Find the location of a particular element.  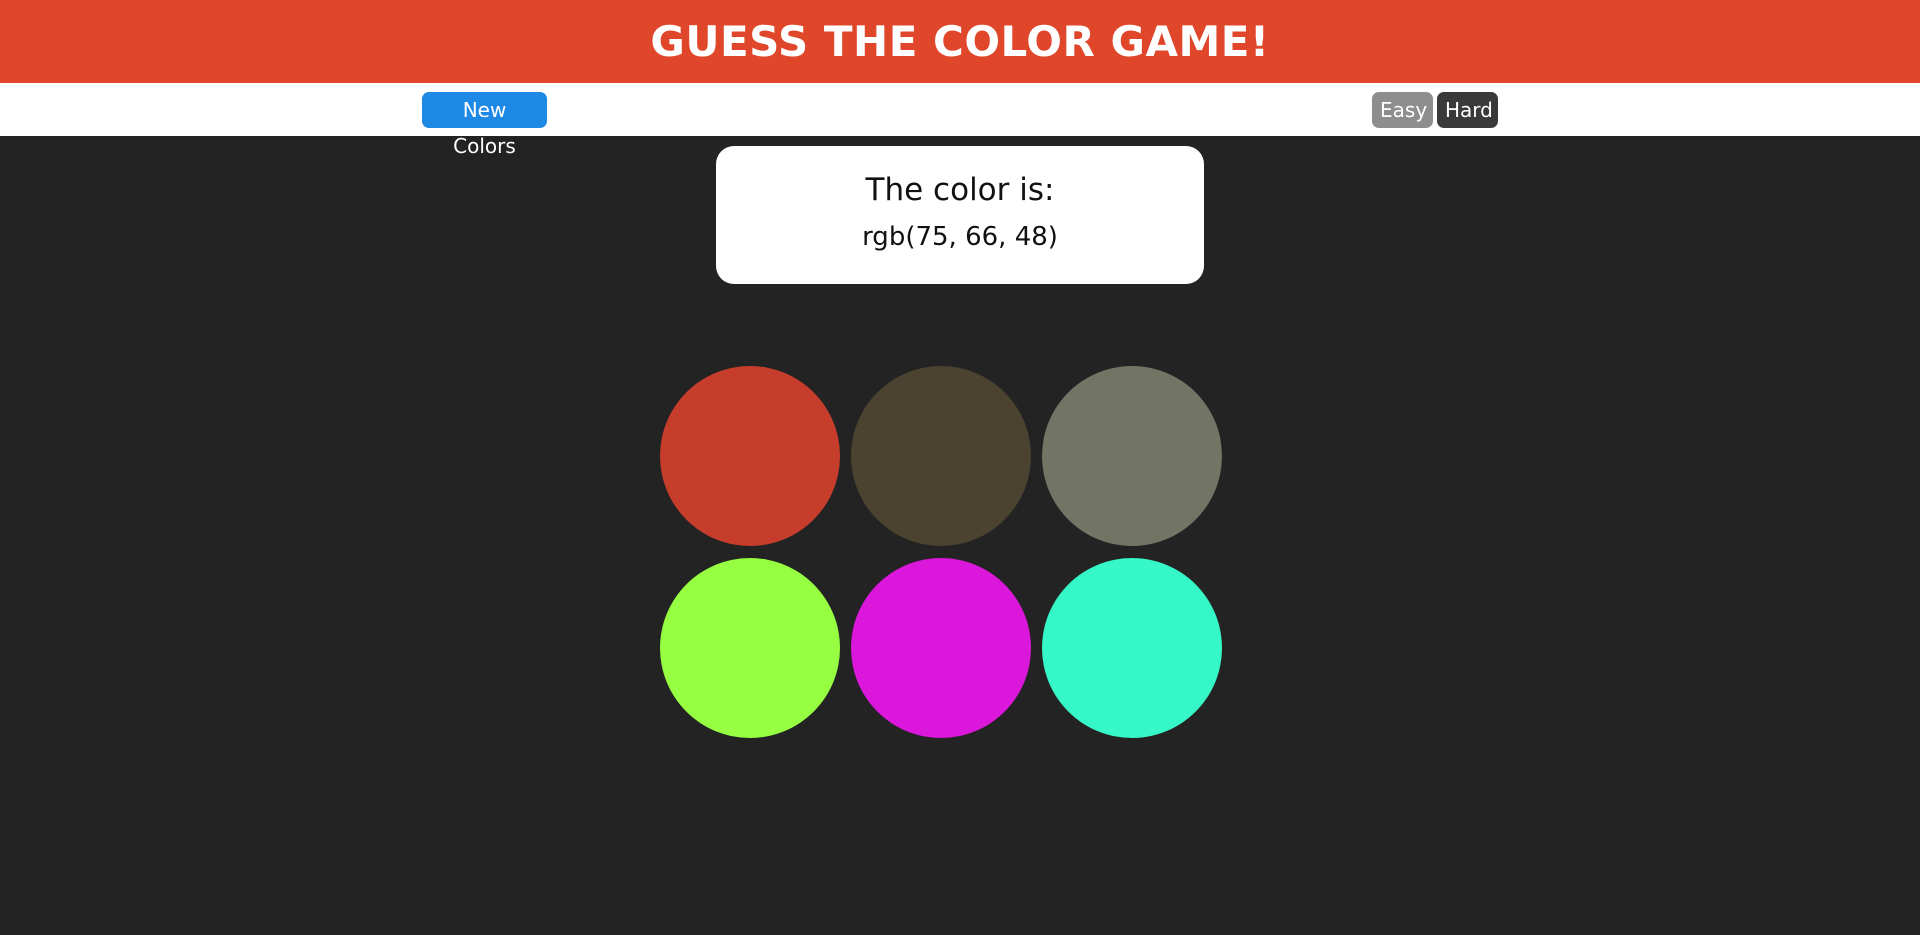

target-color-value: rgb(75, 66, 48) is located at coordinates (960, 237).